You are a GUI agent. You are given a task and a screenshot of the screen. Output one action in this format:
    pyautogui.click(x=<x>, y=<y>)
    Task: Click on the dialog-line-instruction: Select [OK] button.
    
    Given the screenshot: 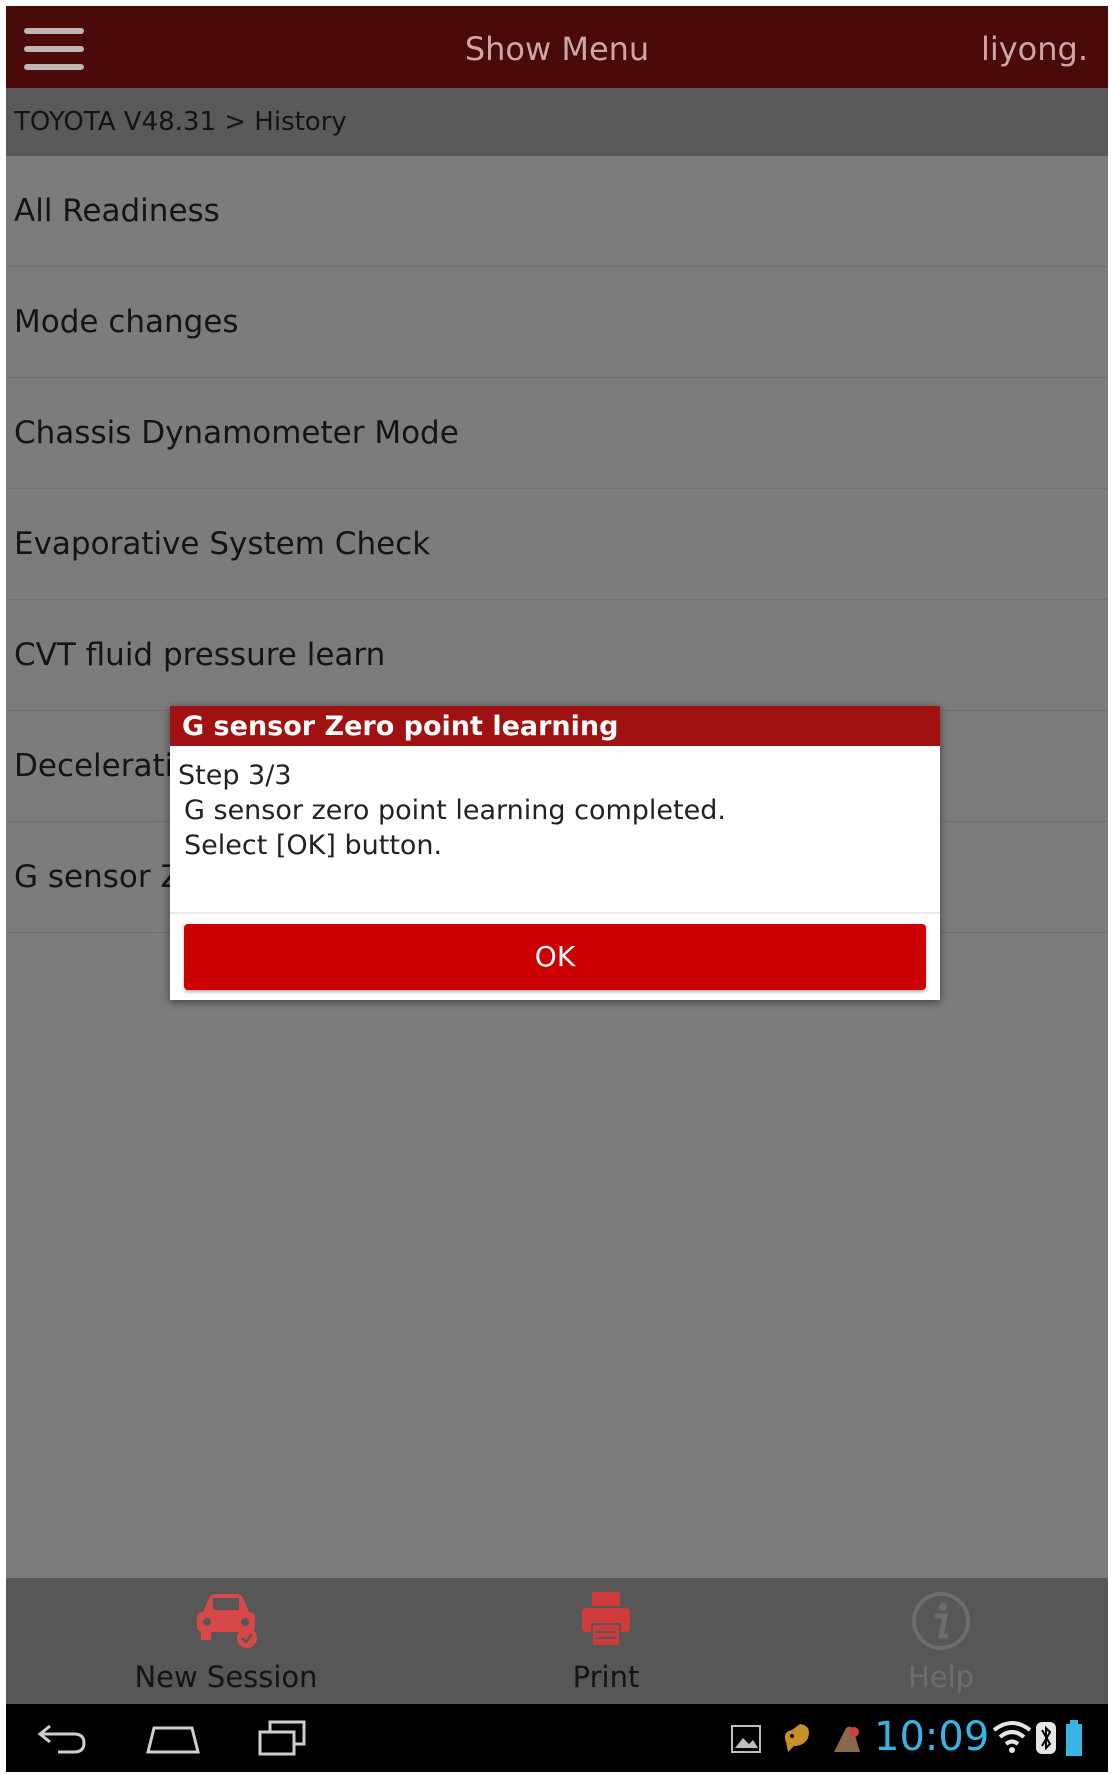 What is the action you would take?
    pyautogui.click(x=313, y=845)
    